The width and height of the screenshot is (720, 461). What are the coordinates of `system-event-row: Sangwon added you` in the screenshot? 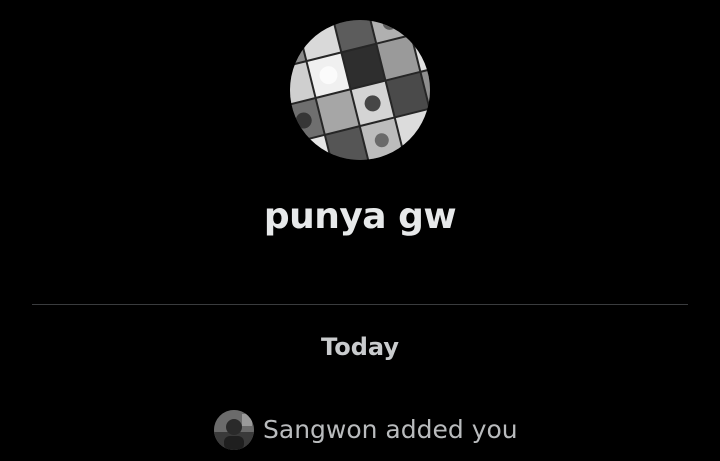 It's located at (366, 430).